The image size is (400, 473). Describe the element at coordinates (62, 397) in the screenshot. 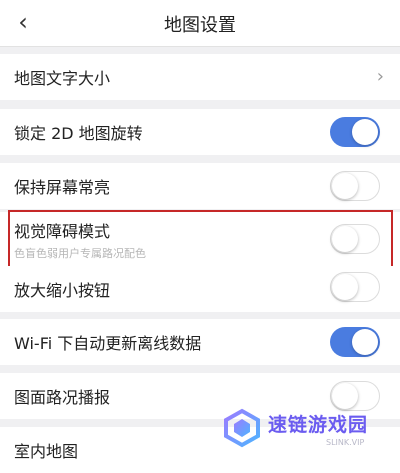

I see `setting-label: 图面路况播报` at that location.